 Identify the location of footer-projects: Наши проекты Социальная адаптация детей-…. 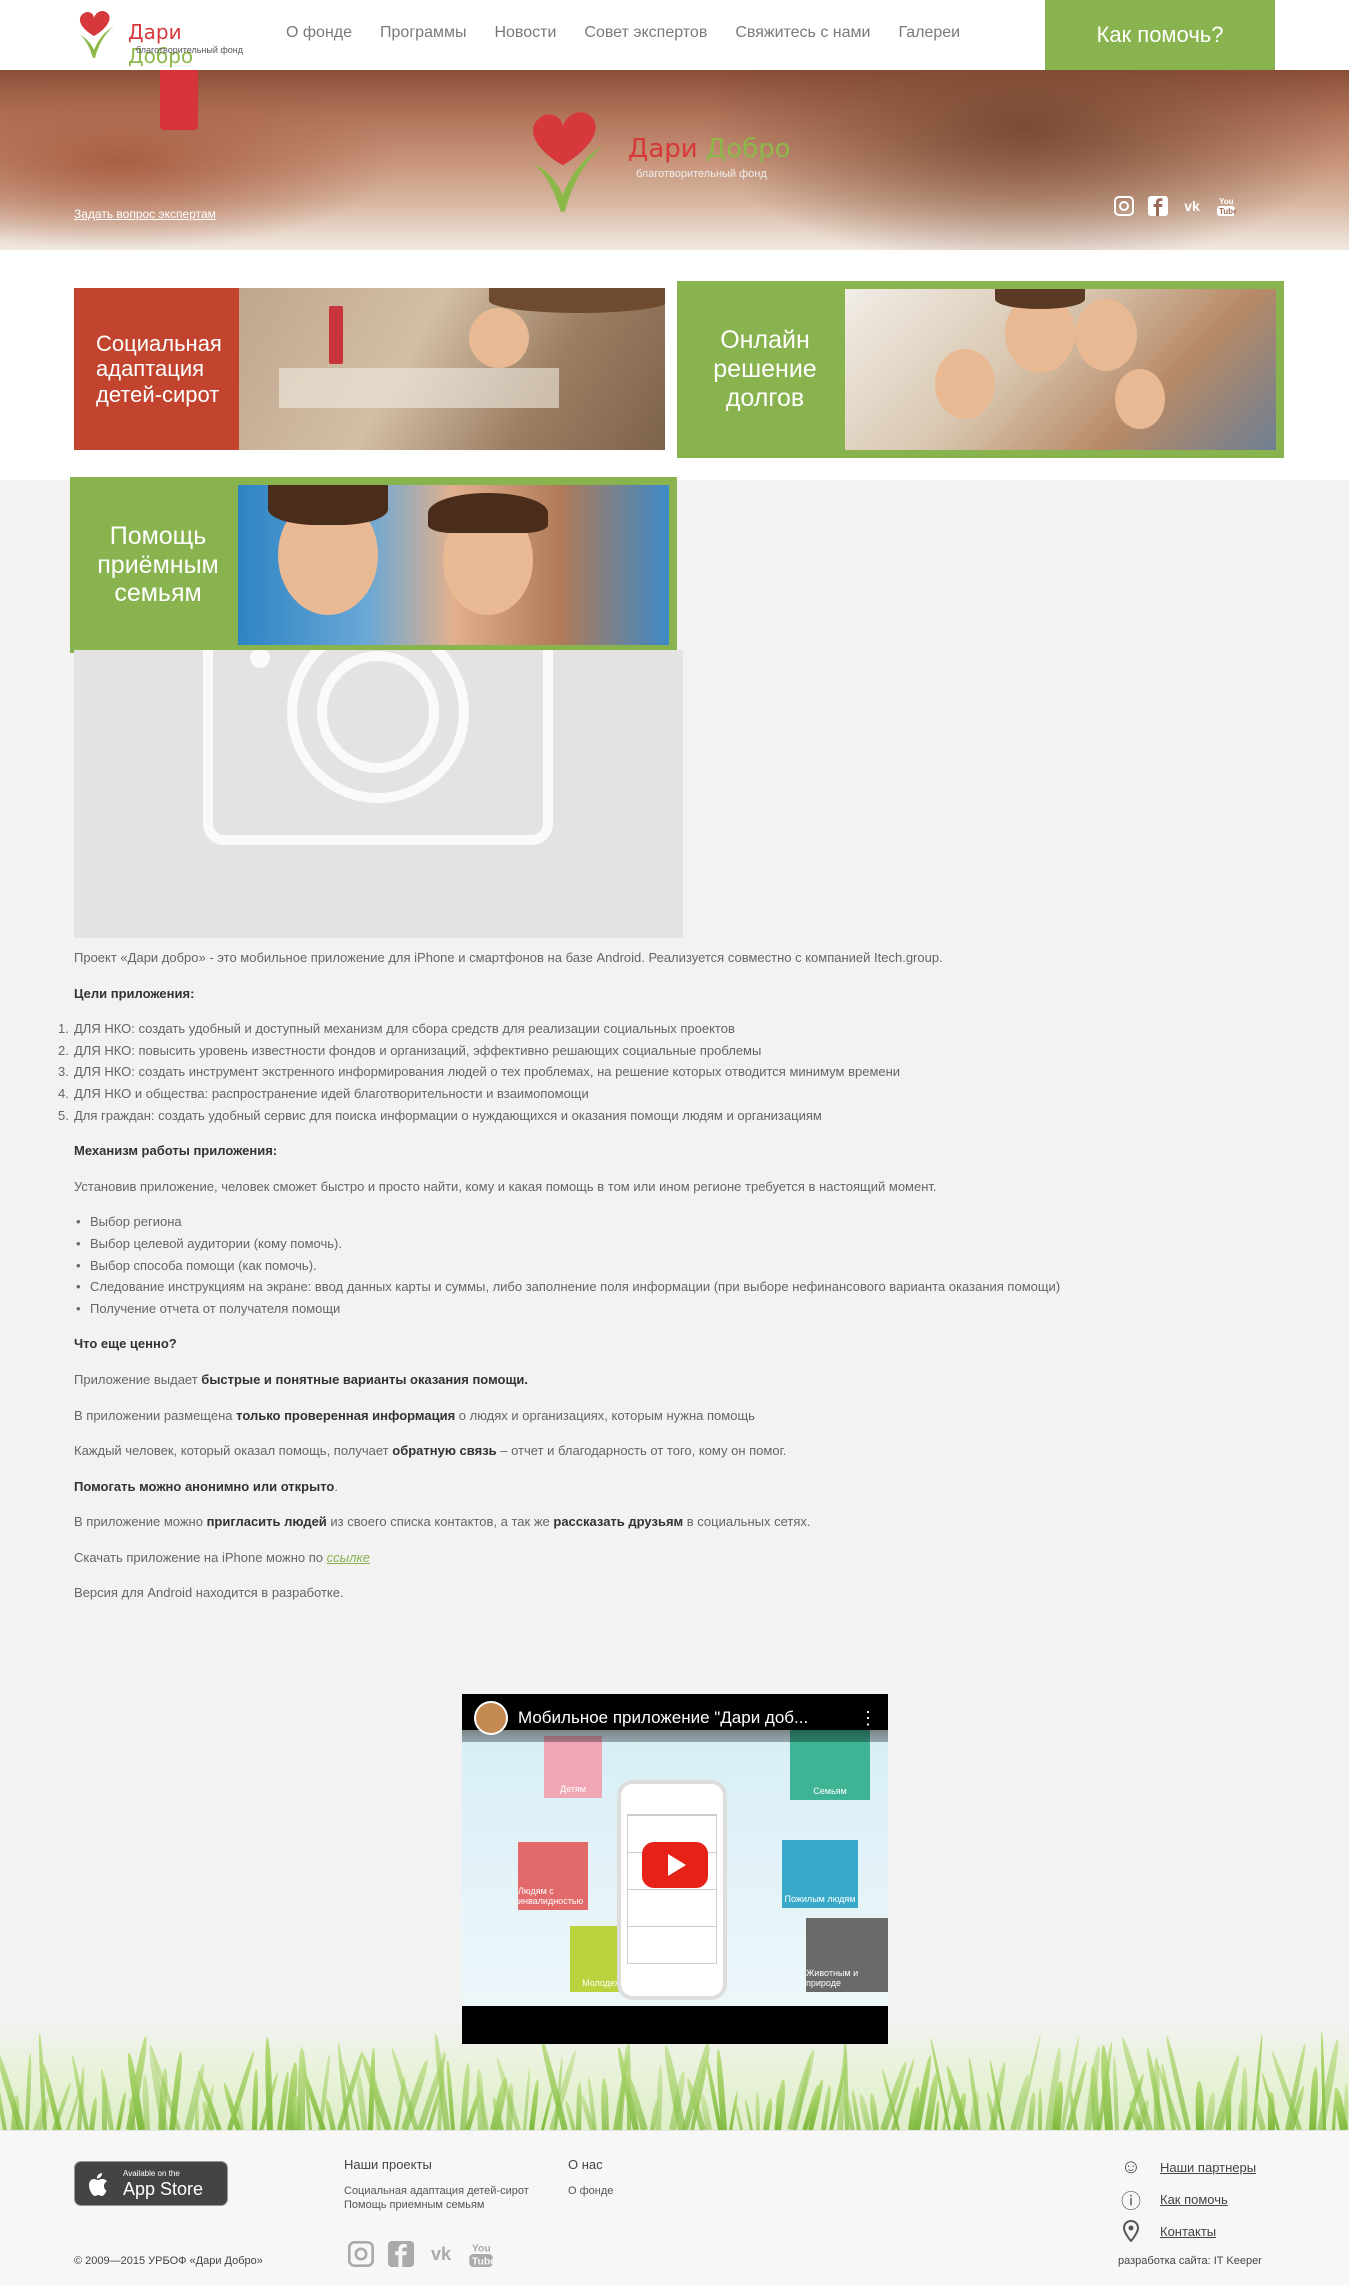
(436, 2184).